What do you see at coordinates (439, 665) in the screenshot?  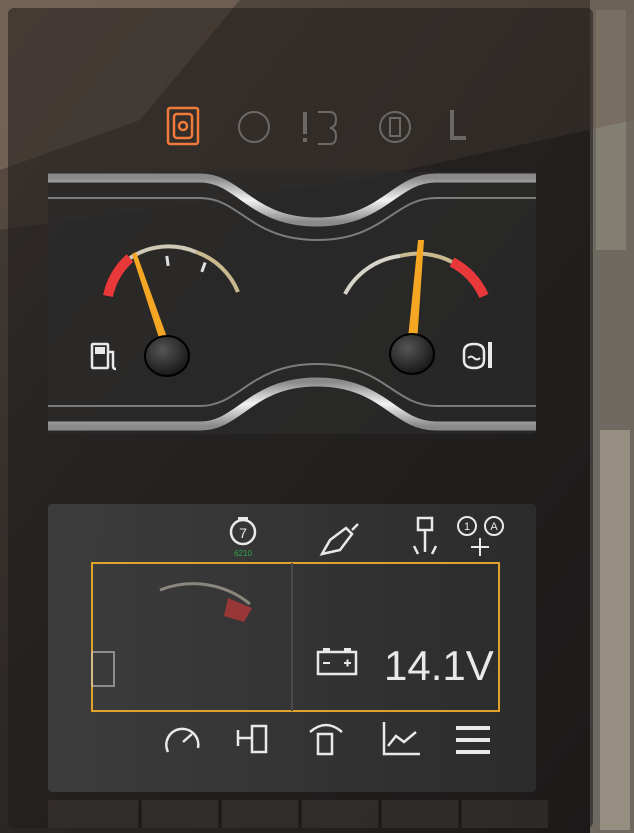 I see `battery-voltage: 14.1V` at bounding box center [439, 665].